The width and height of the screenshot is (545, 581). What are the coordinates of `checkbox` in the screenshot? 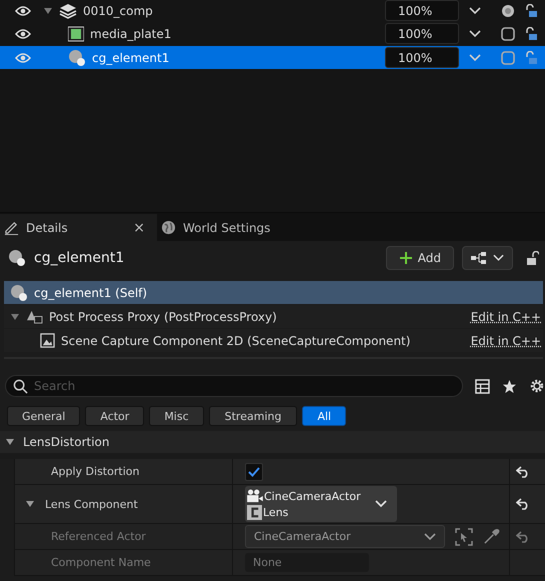 It's located at (254, 471).